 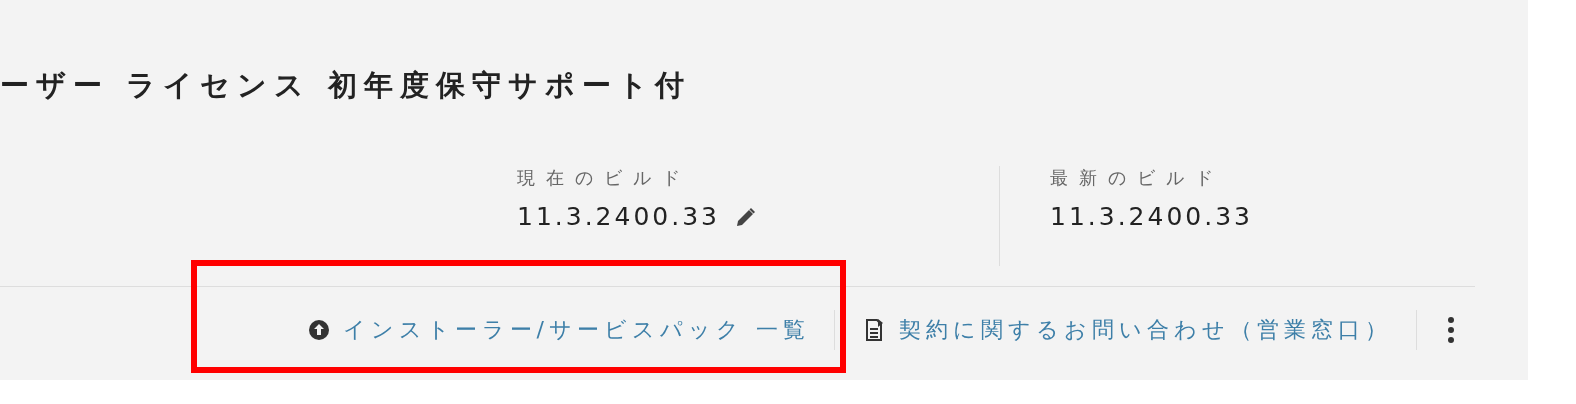 I want to click on action-link: インストーラー/サービスパック 一覧, so click(x=556, y=330).